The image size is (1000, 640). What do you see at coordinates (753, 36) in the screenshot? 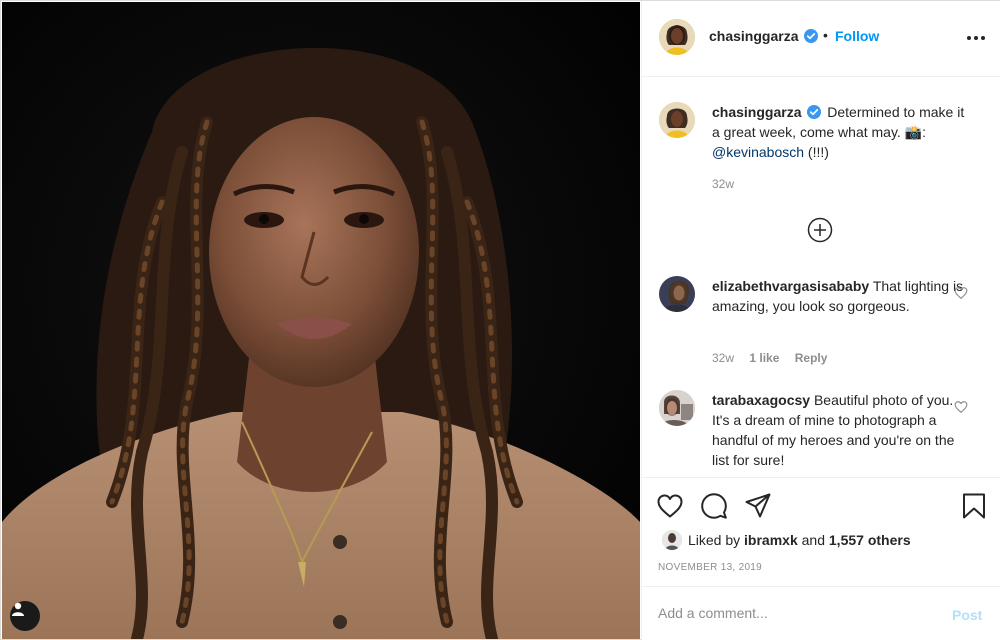
I see `author-username: chasinggarza` at bounding box center [753, 36].